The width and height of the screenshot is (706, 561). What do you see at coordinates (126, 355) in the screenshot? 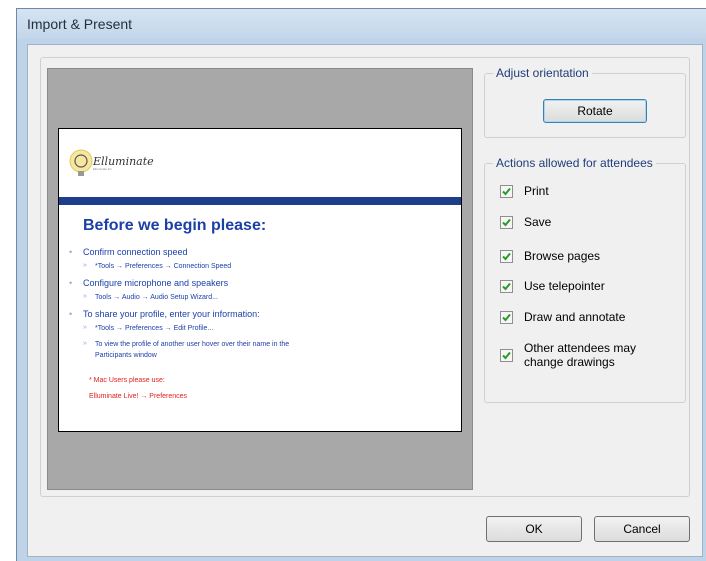
I see `slide-sub-bullet-continued: Participants window` at bounding box center [126, 355].